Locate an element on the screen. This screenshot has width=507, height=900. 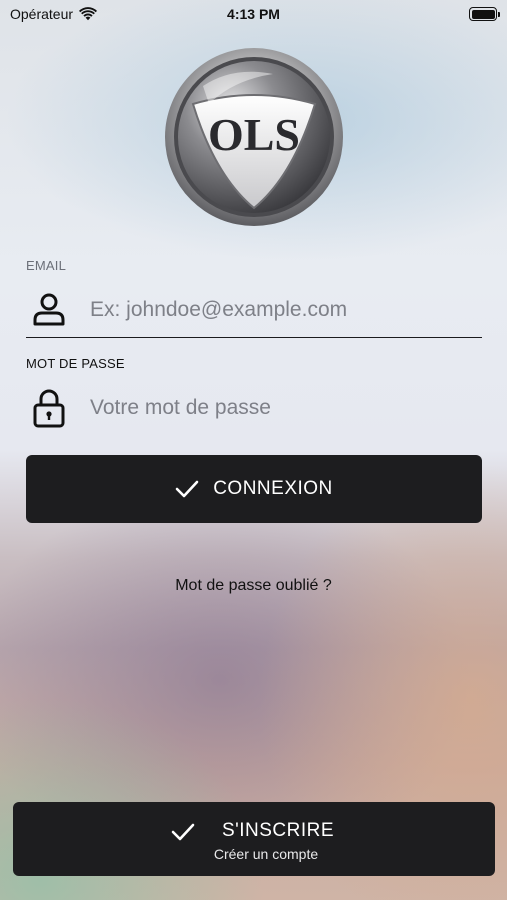
user-icon is located at coordinates (49, 310).